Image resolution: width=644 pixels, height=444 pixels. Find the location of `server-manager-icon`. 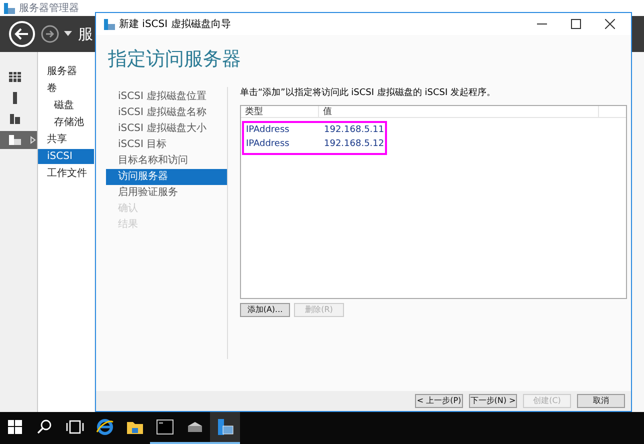

server-manager-icon is located at coordinates (225, 427).